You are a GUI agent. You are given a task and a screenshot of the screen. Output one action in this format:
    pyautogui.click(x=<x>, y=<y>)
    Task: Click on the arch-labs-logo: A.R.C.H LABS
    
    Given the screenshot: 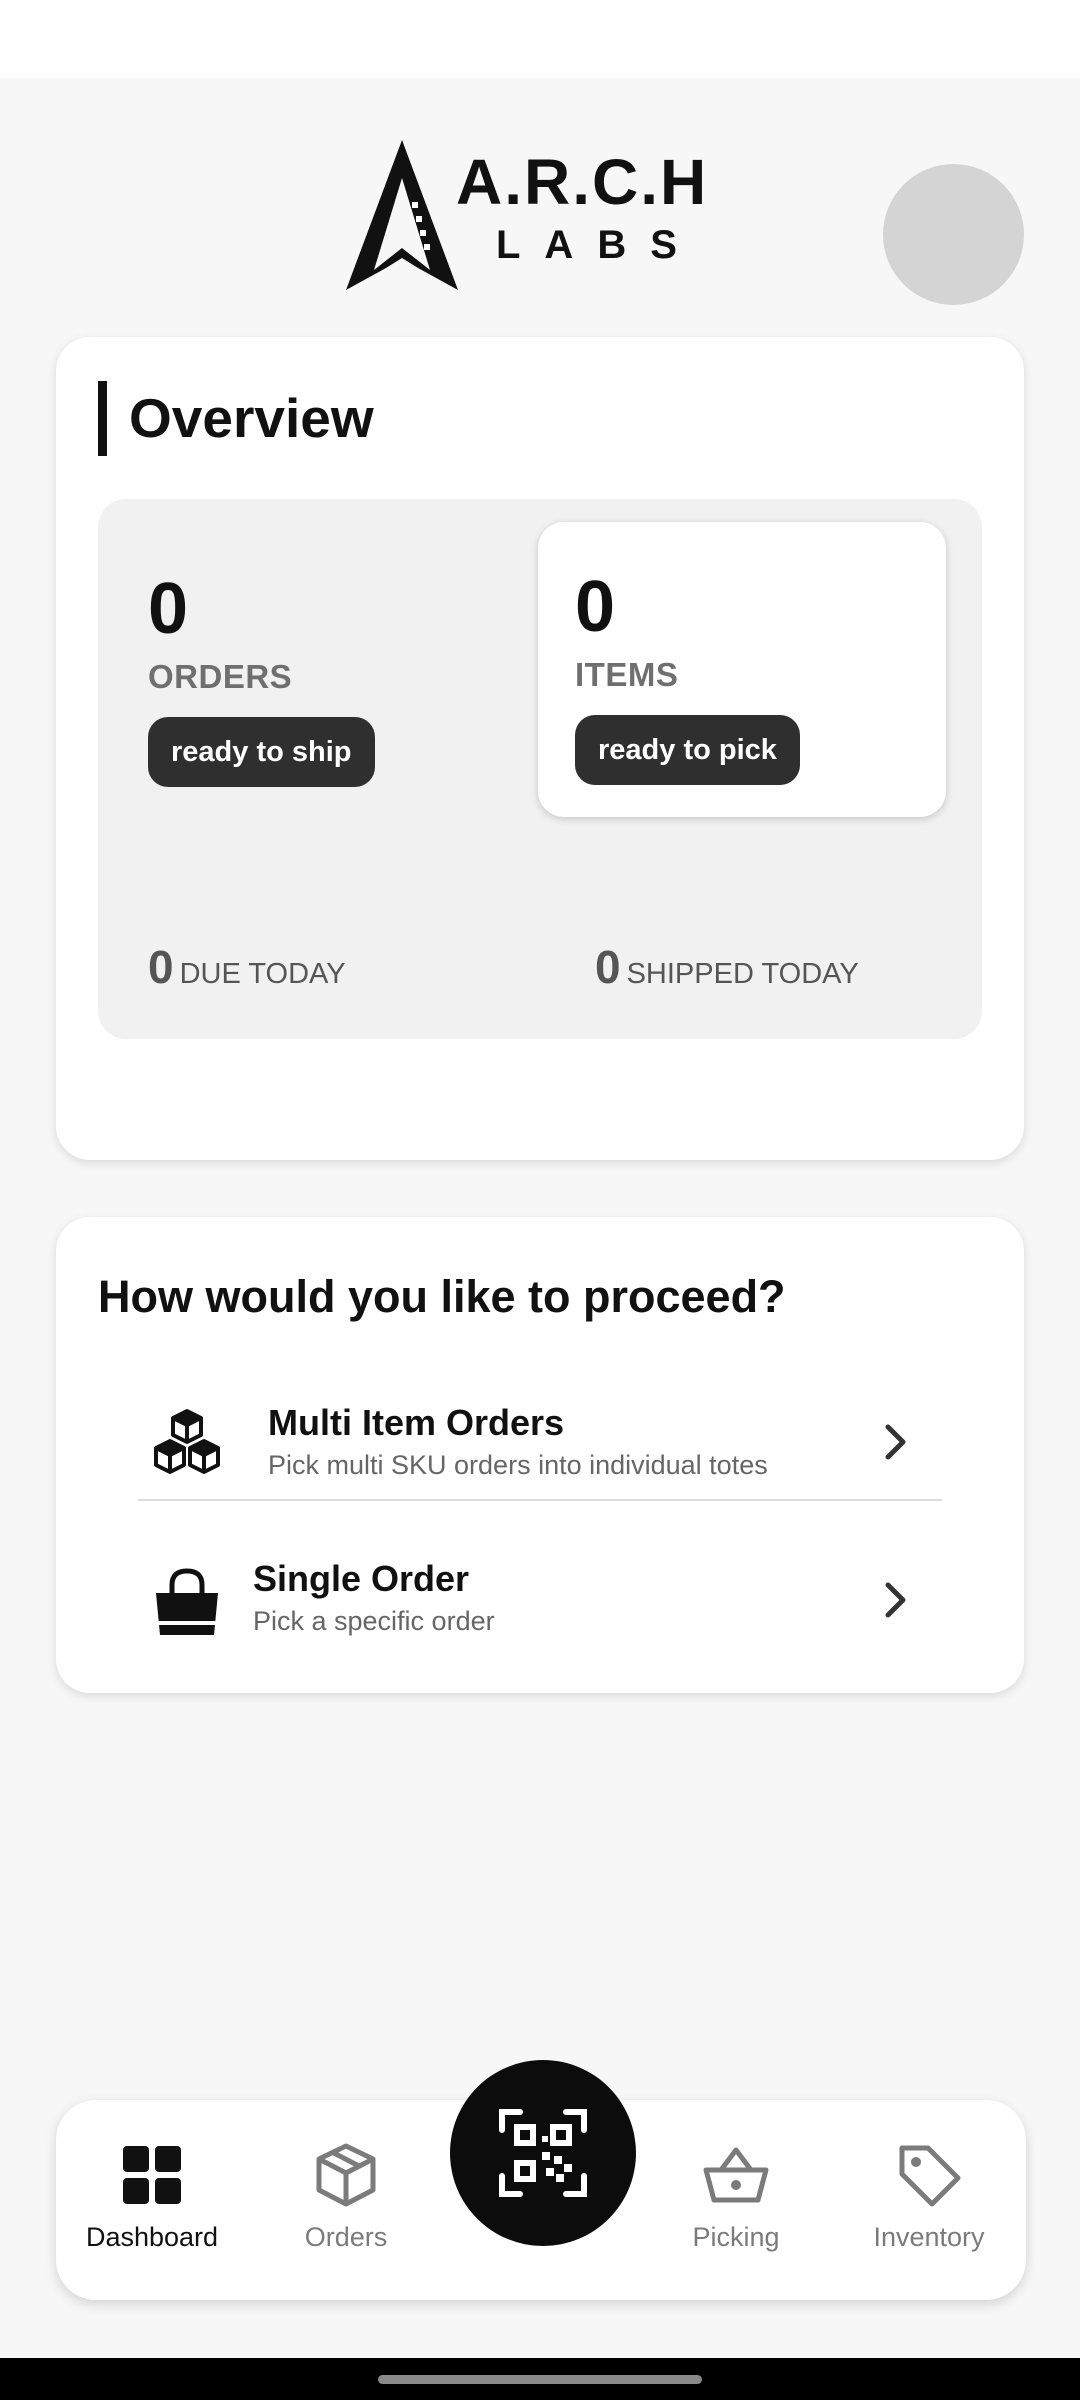 What is the action you would take?
    pyautogui.click(x=541, y=215)
    